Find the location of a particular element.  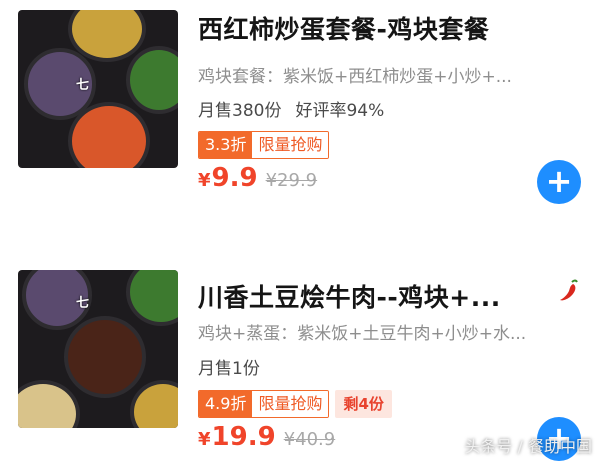

plus-icon: + is located at coordinates (559, 181).